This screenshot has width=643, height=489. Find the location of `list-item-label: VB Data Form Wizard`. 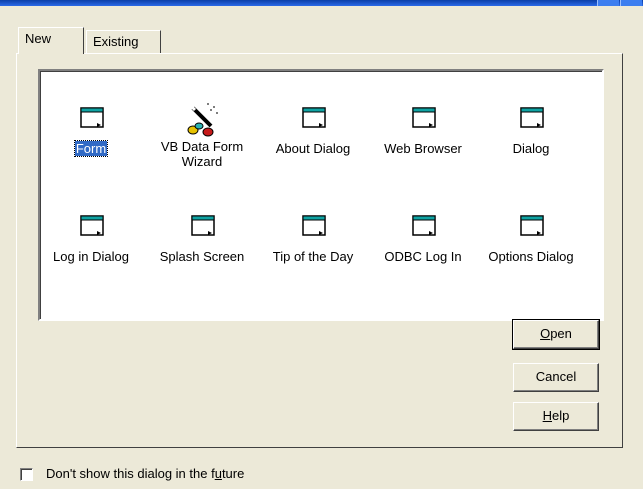

list-item-label: VB Data Form Wizard is located at coordinates (202, 154).